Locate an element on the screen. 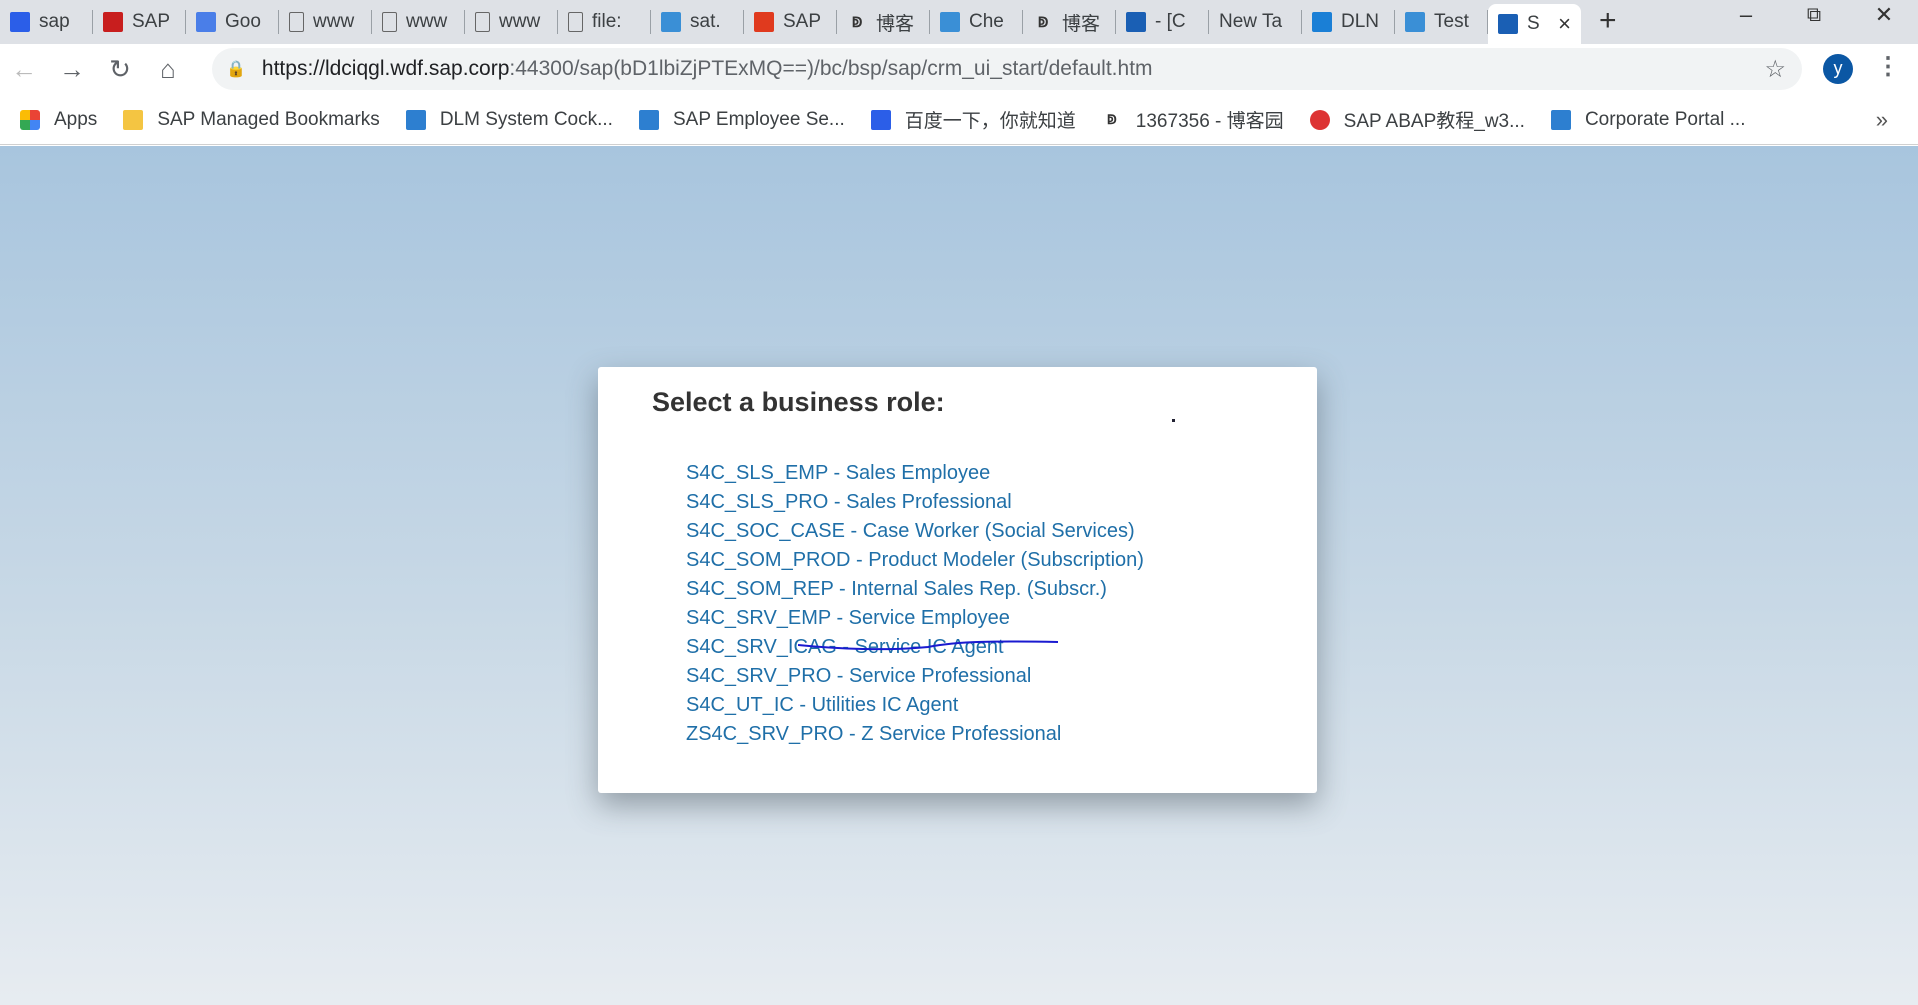 This screenshot has height=1005, width=1918. close-window-button: ✕ is located at coordinates (1884, 15).